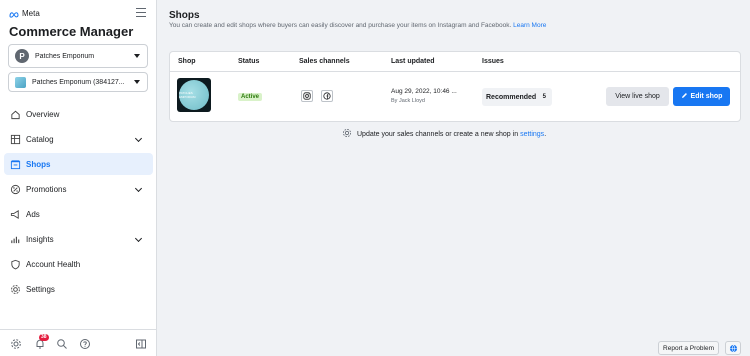 This screenshot has height=356, width=750. Describe the element at coordinates (44, 337) in the screenshot. I see `notification-badge: 38` at that location.